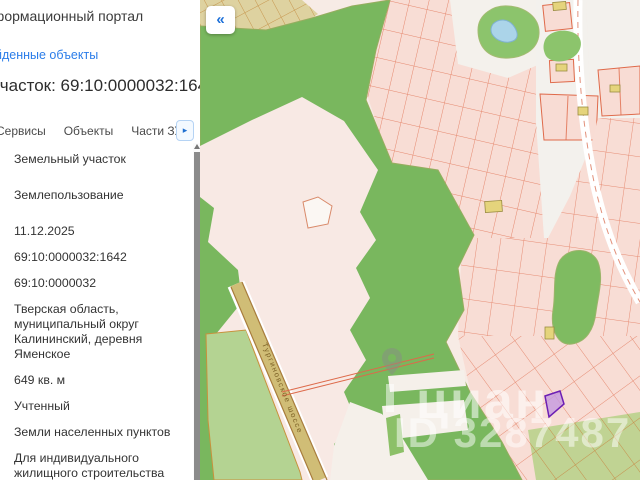 Image resolution: width=640 pixels, height=480 pixels. What do you see at coordinates (100, 85) in the screenshot?
I see `parcel-title: Участок: 69:10:0000032:1642` at bounding box center [100, 85].